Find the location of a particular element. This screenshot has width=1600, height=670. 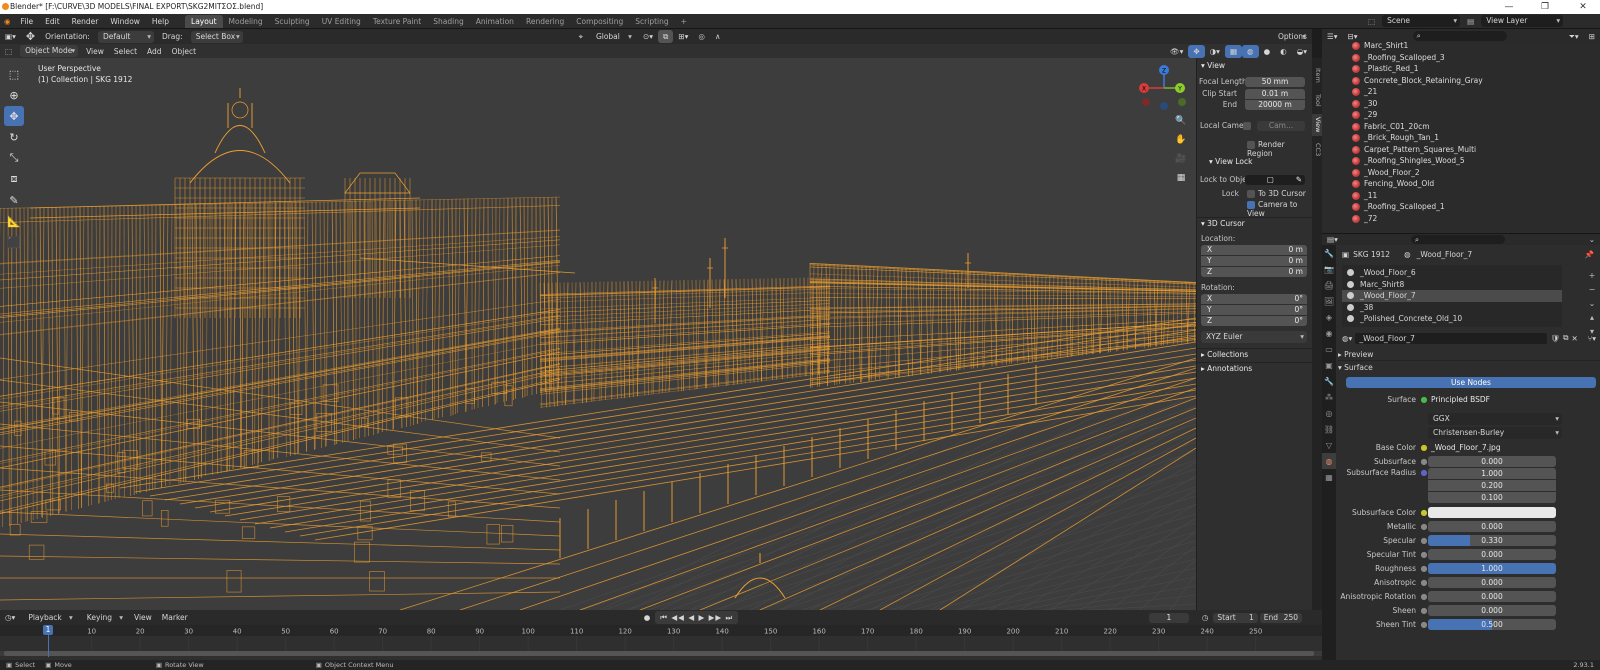

zoom-icon: 🔍 is located at coordinates (1181, 121).